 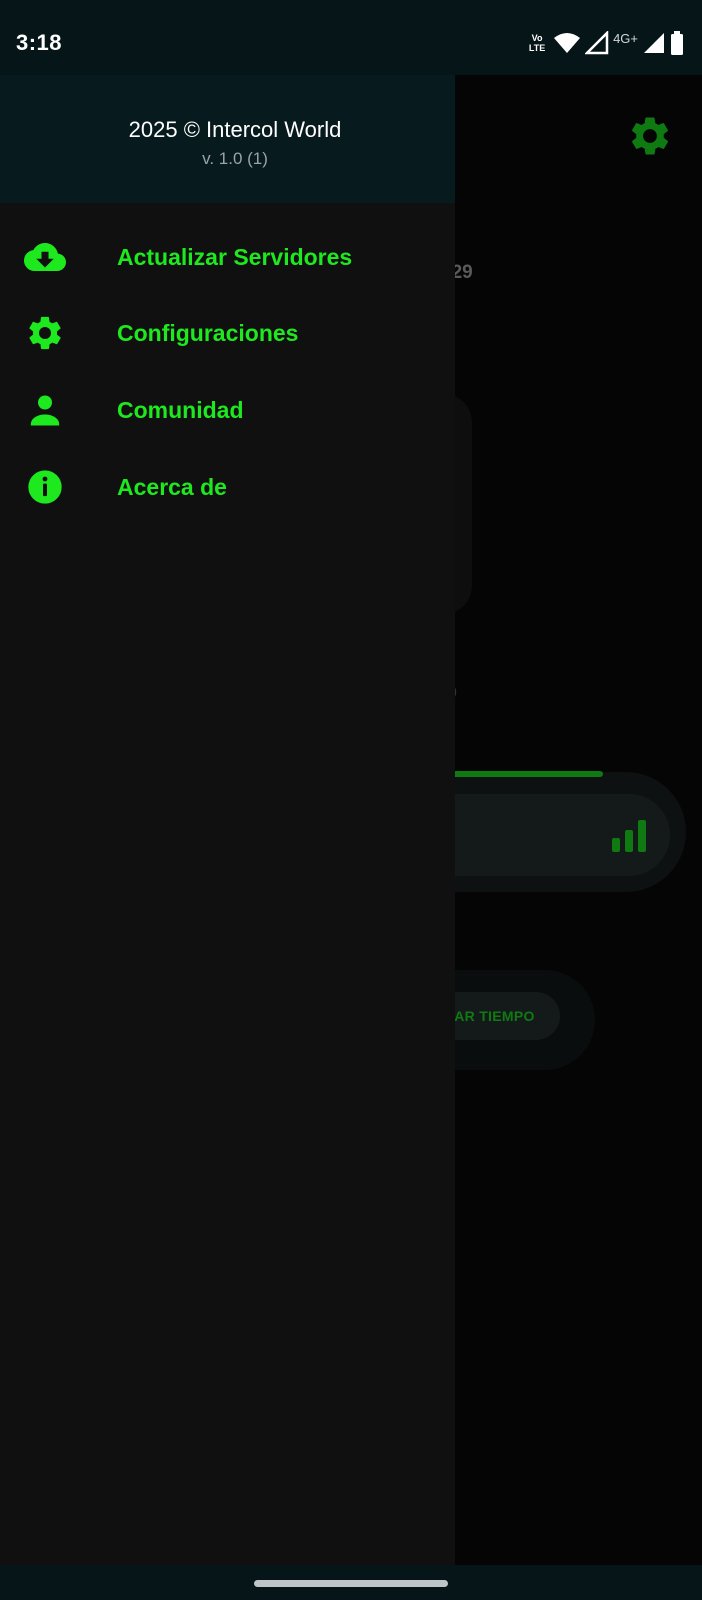 What do you see at coordinates (489, 1016) in the screenshot?
I see `app-add-time-label: GAR TIEMPO` at bounding box center [489, 1016].